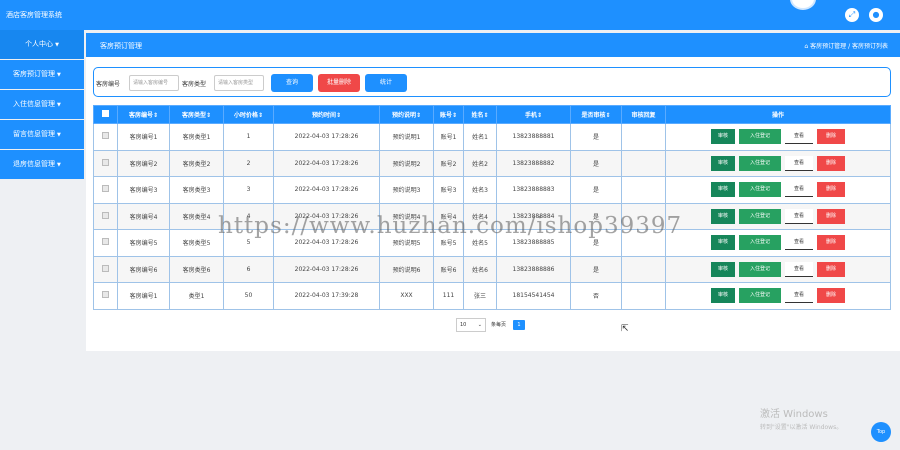 The image size is (900, 450). Describe the element at coordinates (519, 325) in the screenshot. I see `page-button-current: 1` at that location.